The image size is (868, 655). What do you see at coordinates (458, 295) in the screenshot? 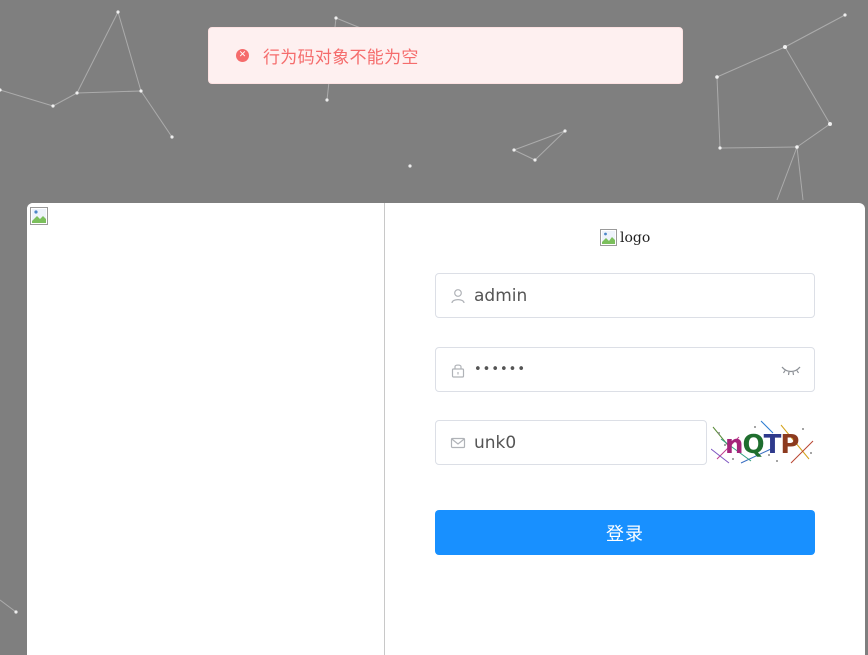
I see `user-icon` at bounding box center [458, 295].